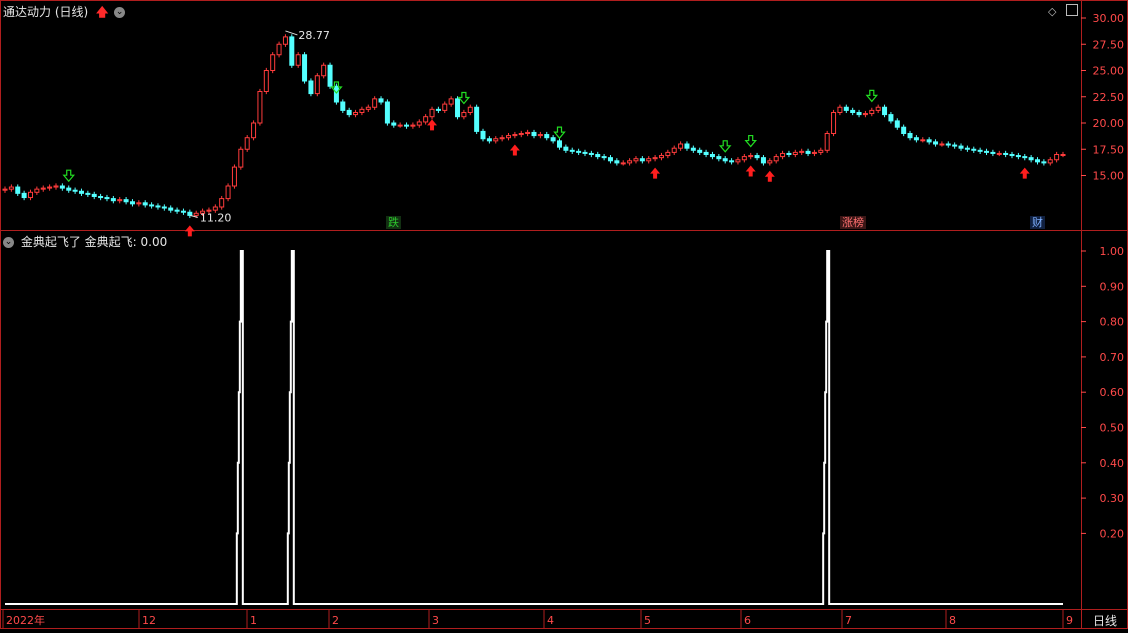  I want to click on indicator-panel-title: ⌄ 金典起飞了 金典起飞: 0.00, so click(85, 241).